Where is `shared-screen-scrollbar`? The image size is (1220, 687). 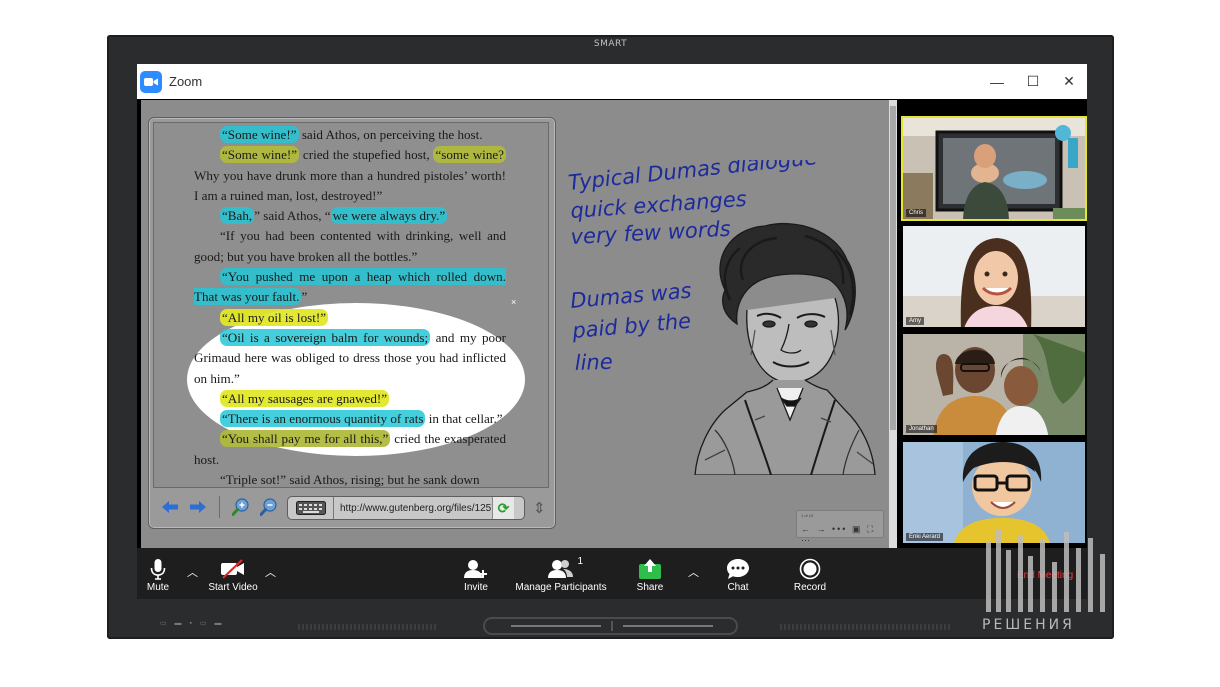
shared-screen-scrollbar is located at coordinates (893, 324).